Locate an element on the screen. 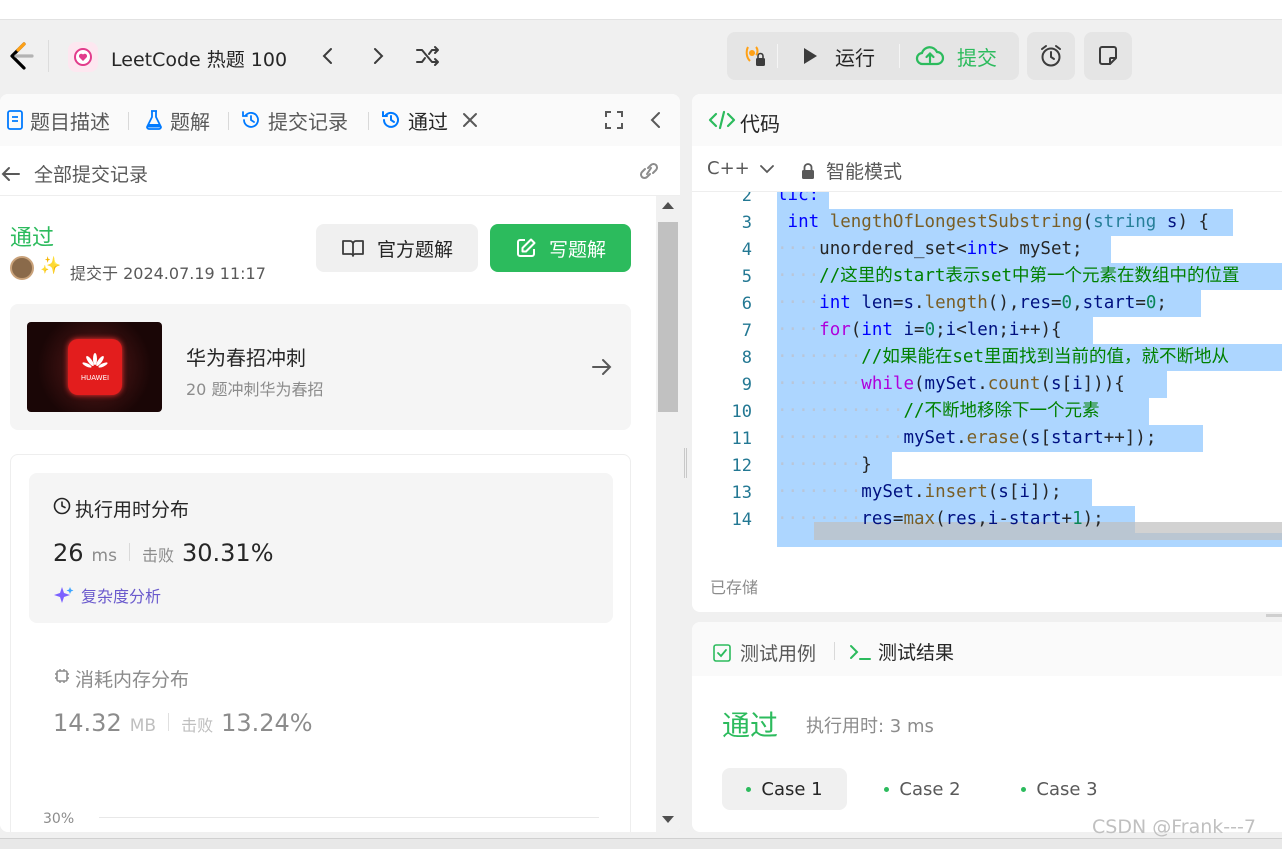  next-problem-button is located at coordinates (378, 56).